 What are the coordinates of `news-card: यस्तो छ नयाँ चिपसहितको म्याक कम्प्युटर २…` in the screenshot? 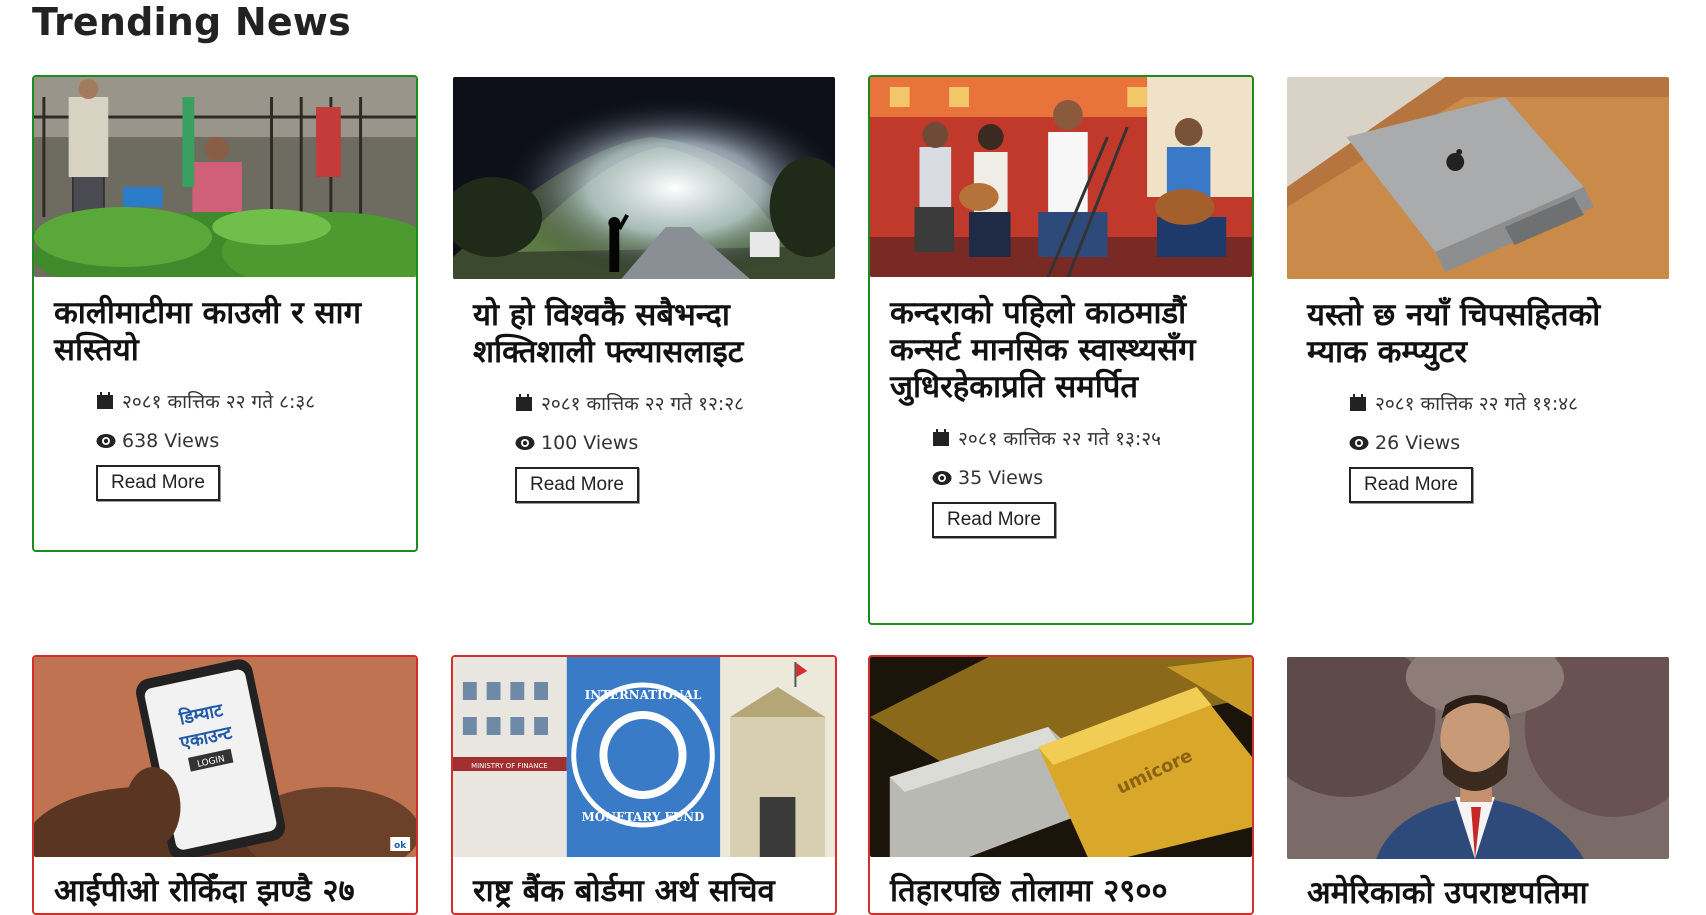 It's located at (1478, 310).